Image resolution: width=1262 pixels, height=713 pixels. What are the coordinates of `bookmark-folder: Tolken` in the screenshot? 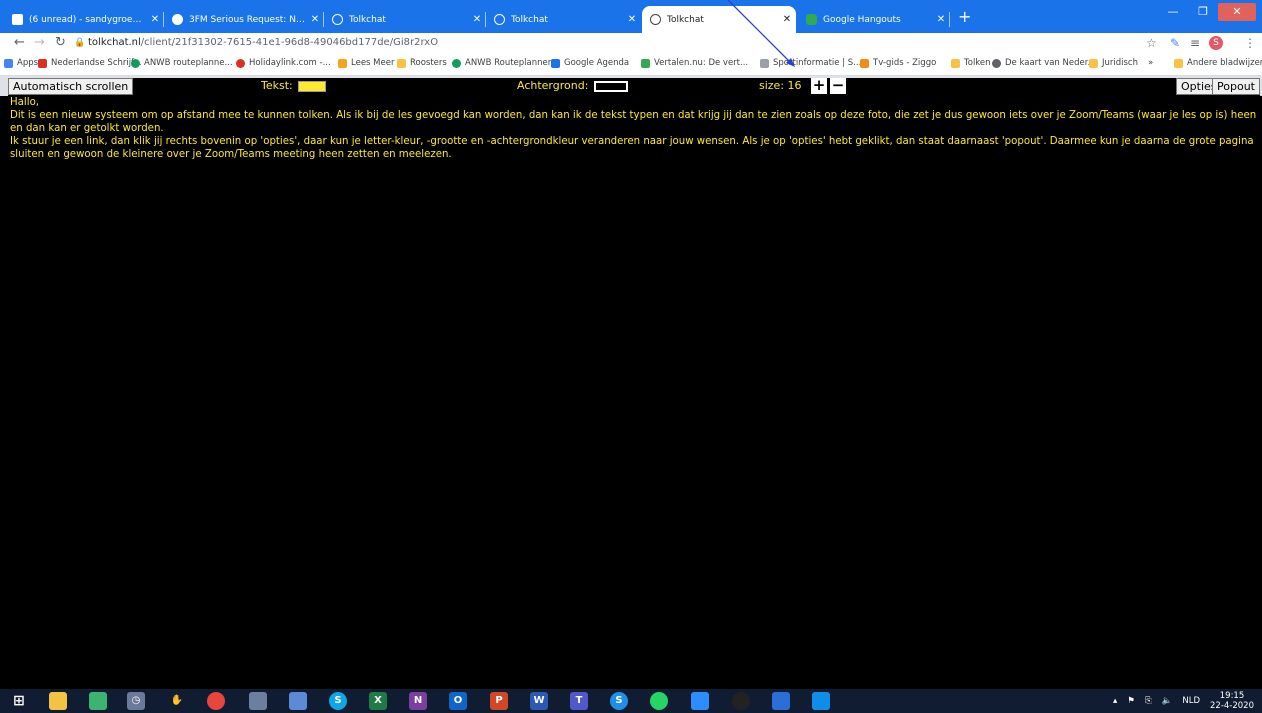 It's located at (971, 63).